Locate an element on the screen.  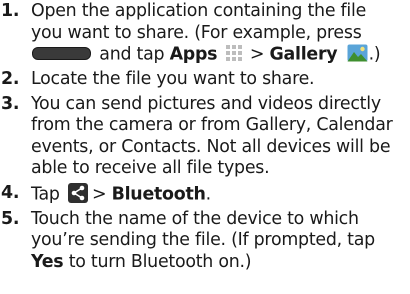
apps-label: Apps is located at coordinates (193, 54).